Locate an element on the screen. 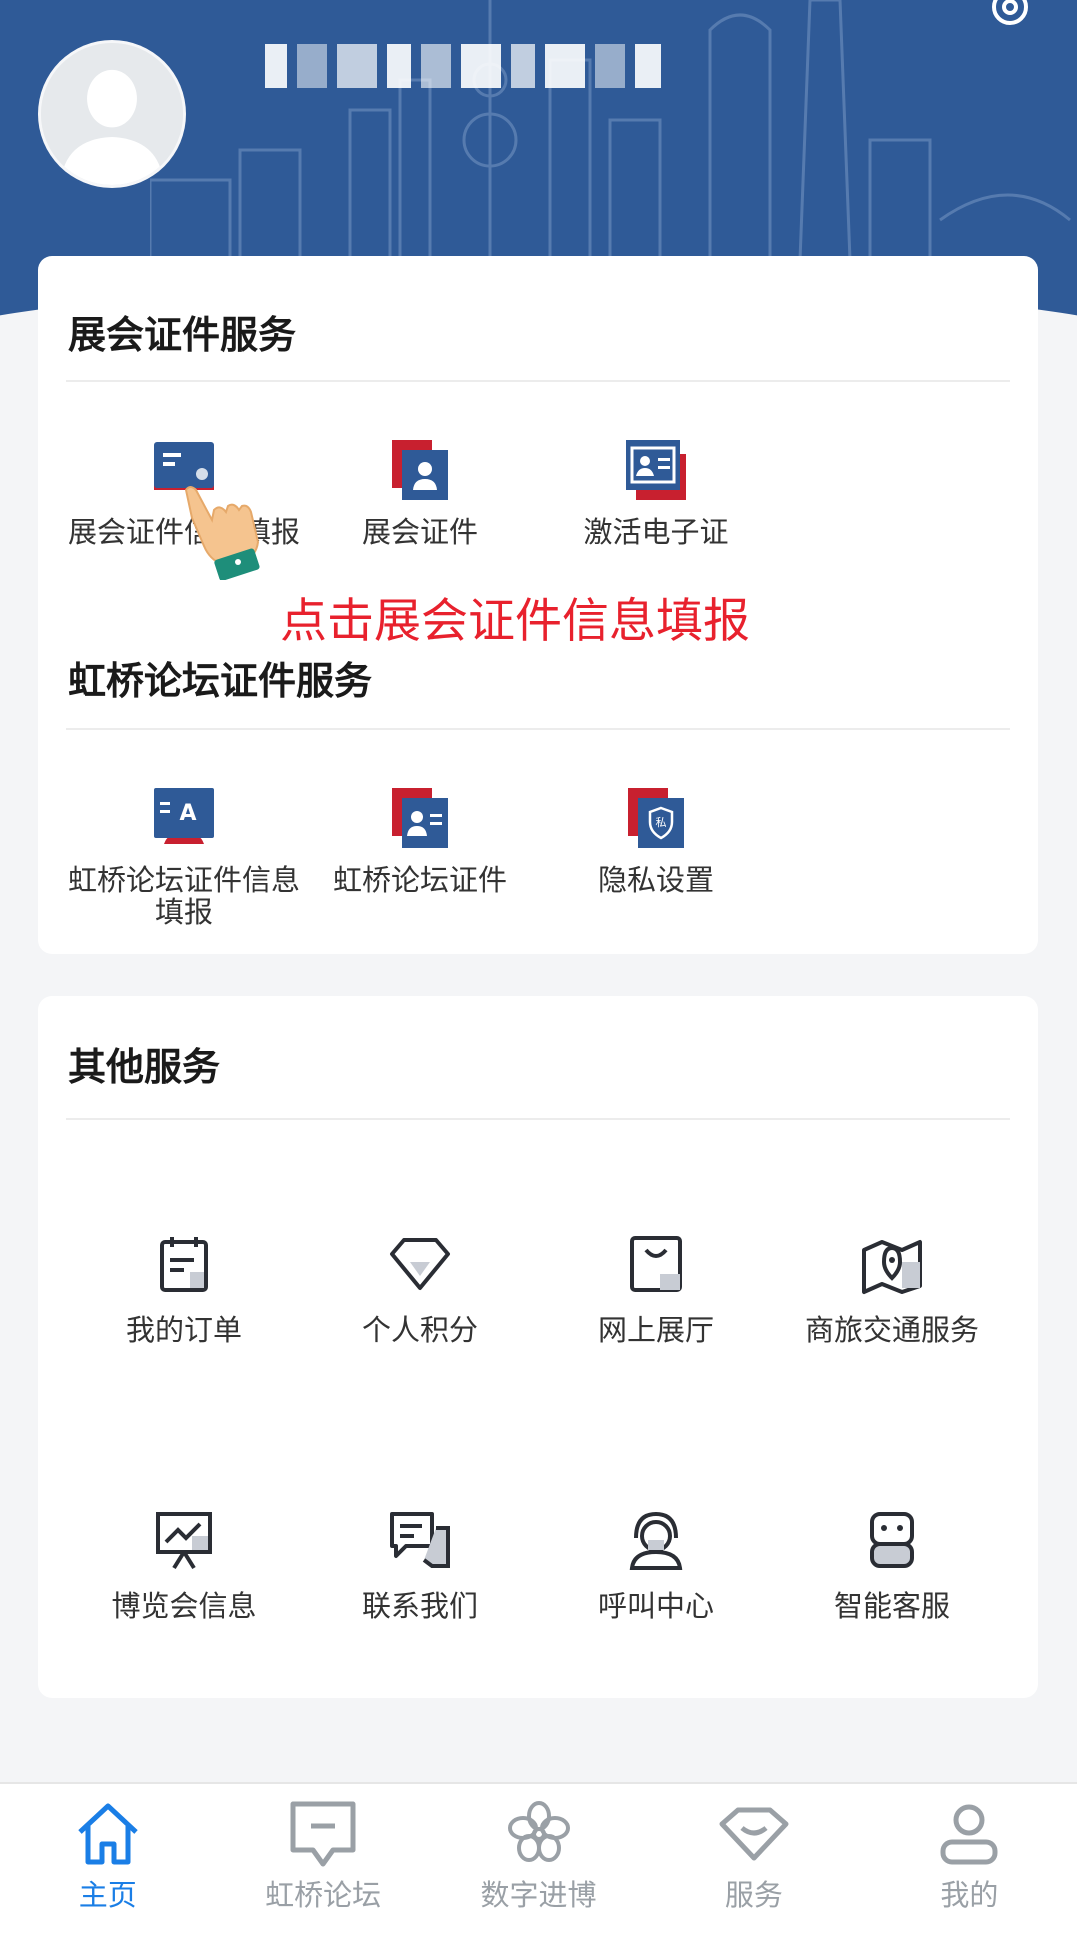 Image resolution: width=1077 pixels, height=1940 pixels. service-label: 商旅交通服务 is located at coordinates (891, 1330).